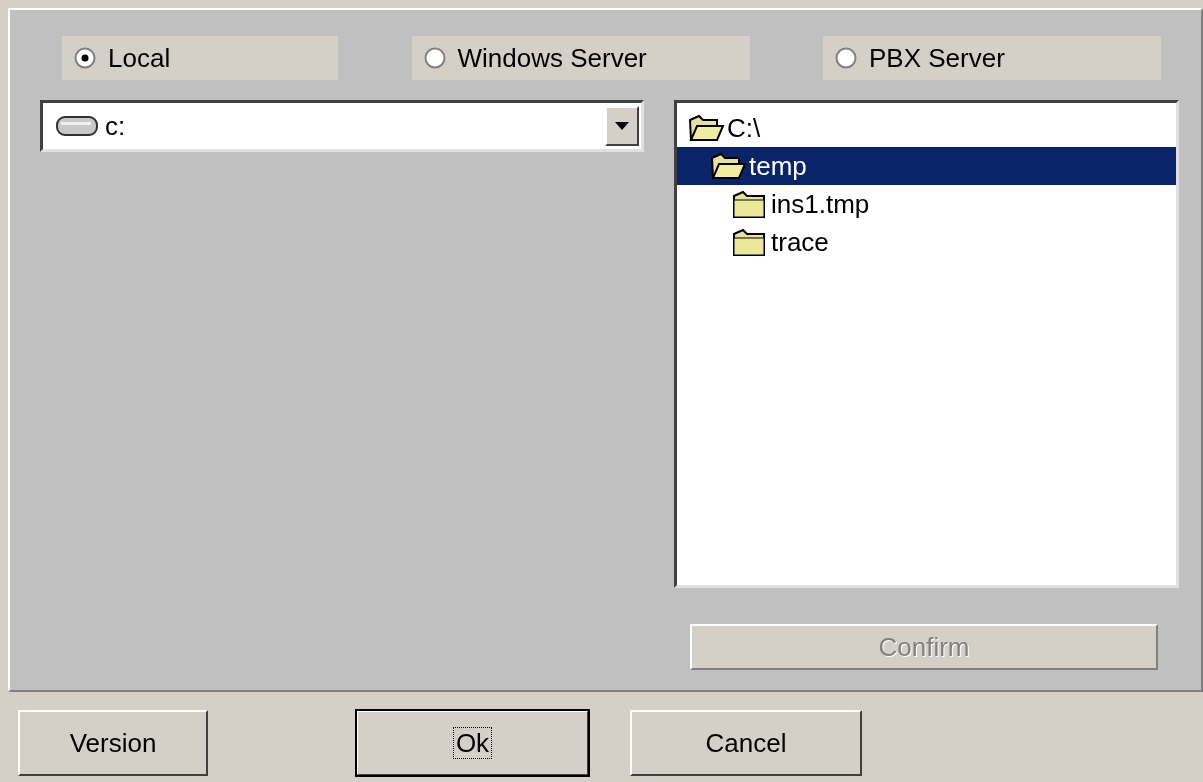  What do you see at coordinates (580, 58) in the screenshot?
I see `radio-option: Windows Server` at bounding box center [580, 58].